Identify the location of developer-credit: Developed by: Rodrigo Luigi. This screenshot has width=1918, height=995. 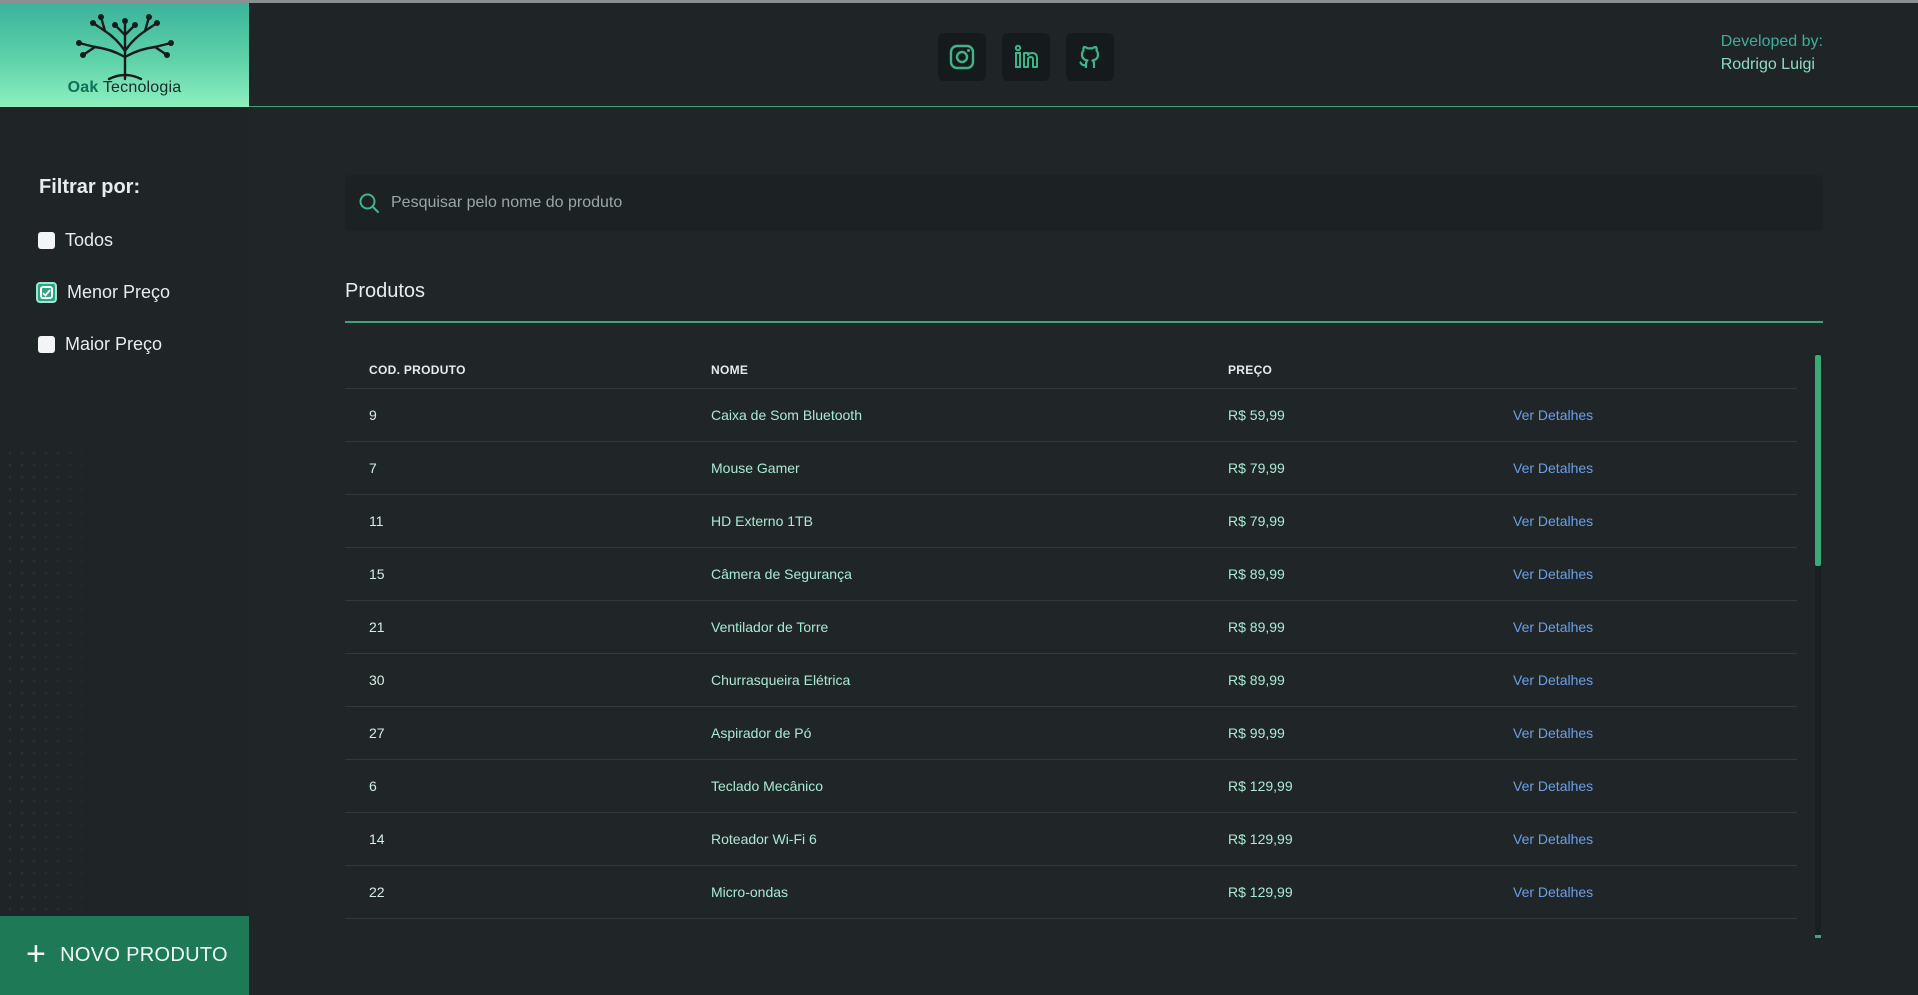
(1772, 53).